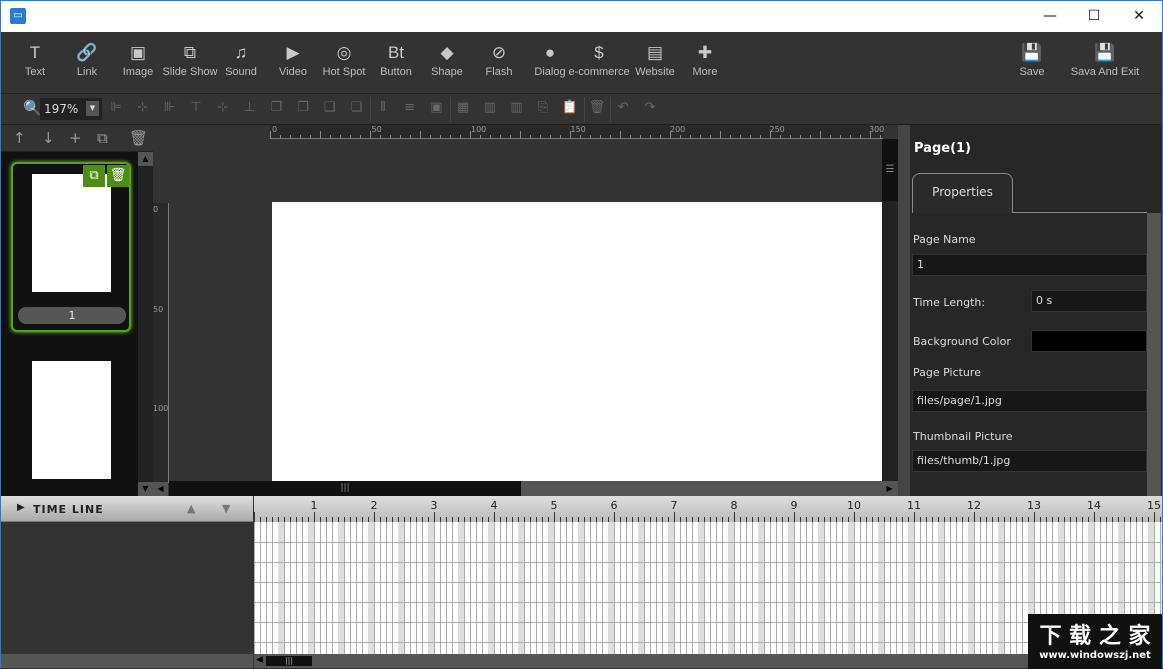  I want to click on page-thumbnail-1: ⧉ 🗑 1, so click(71, 247).